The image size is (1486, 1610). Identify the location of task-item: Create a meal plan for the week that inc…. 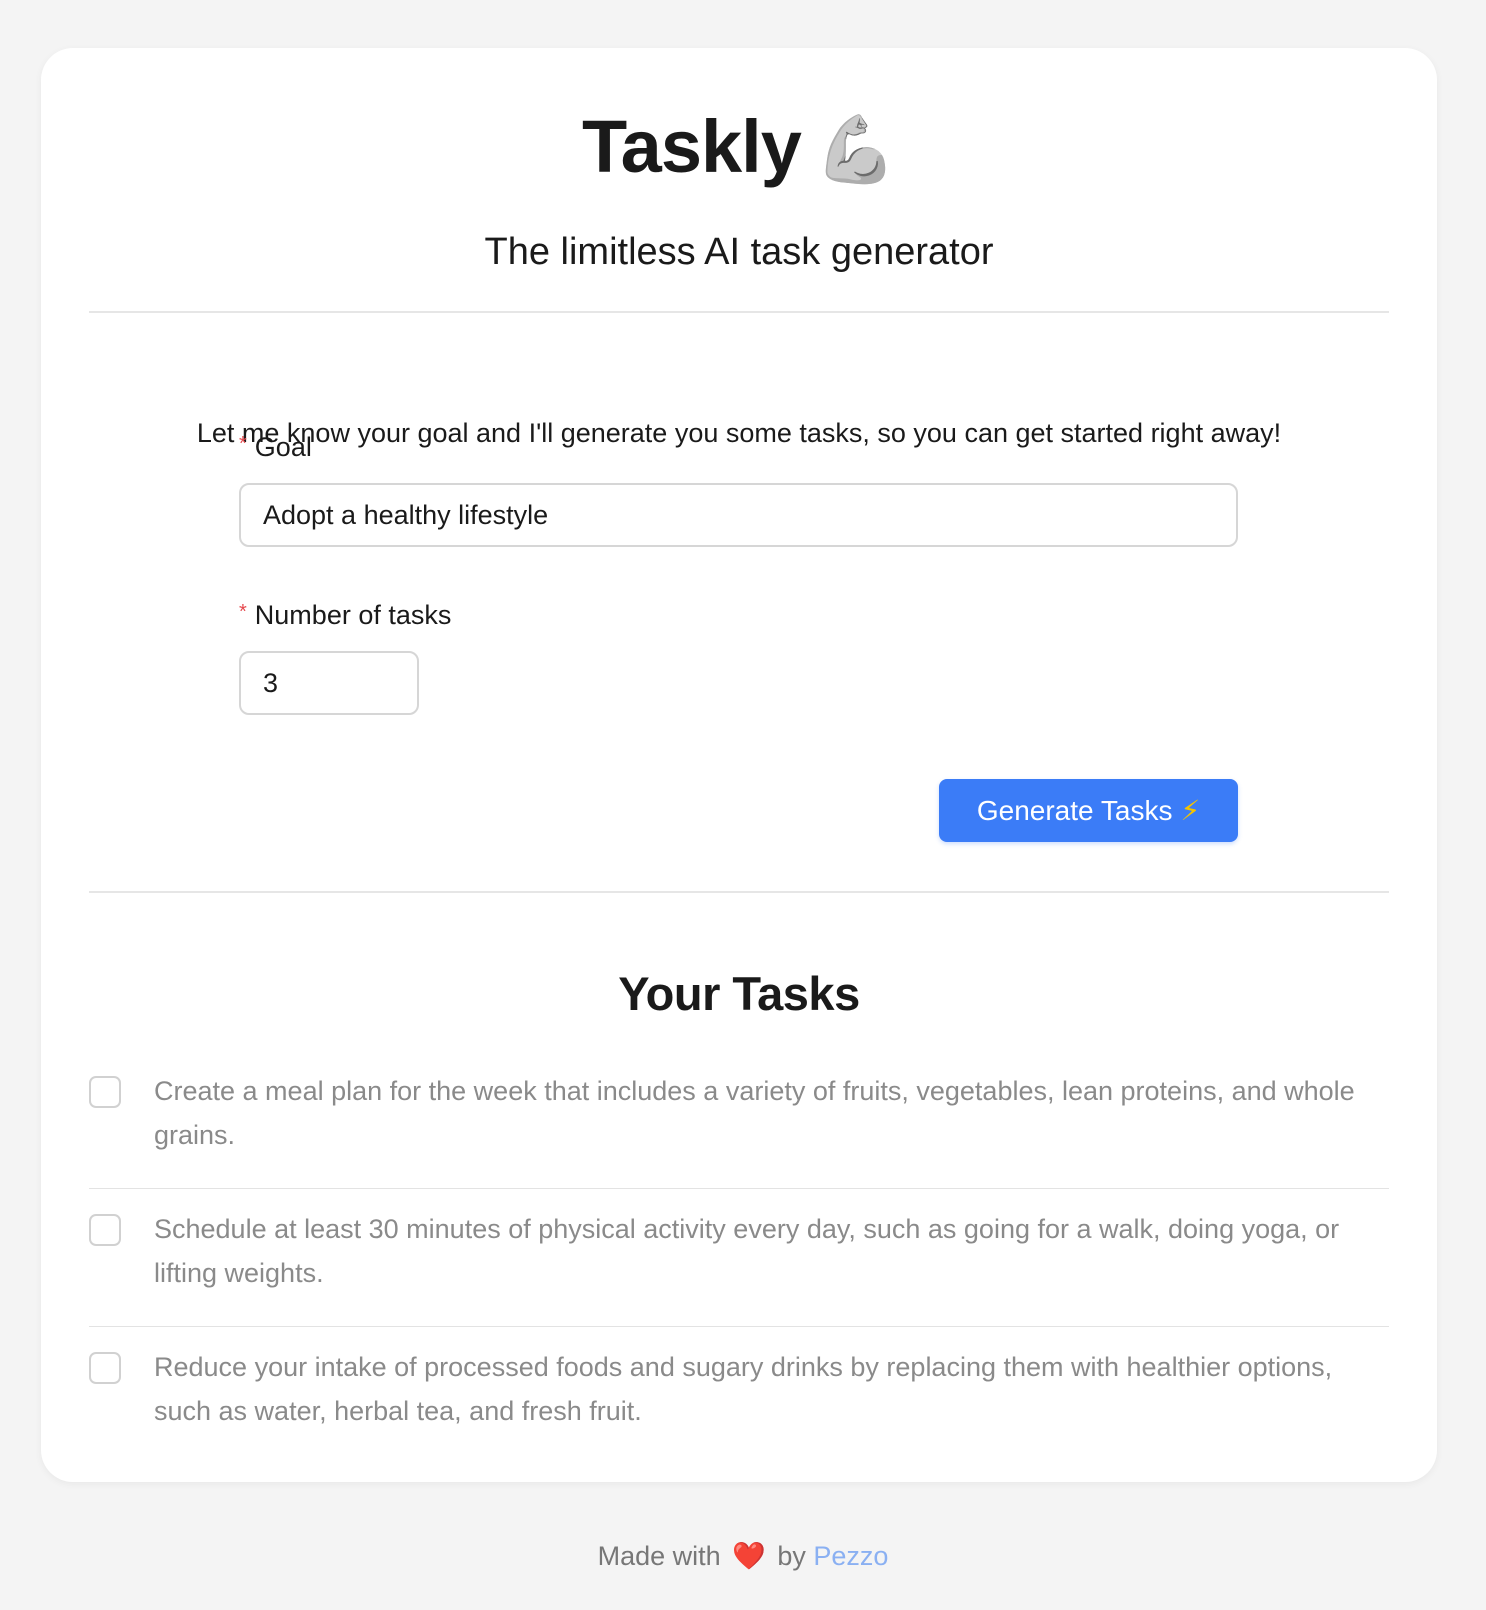
(739, 1120).